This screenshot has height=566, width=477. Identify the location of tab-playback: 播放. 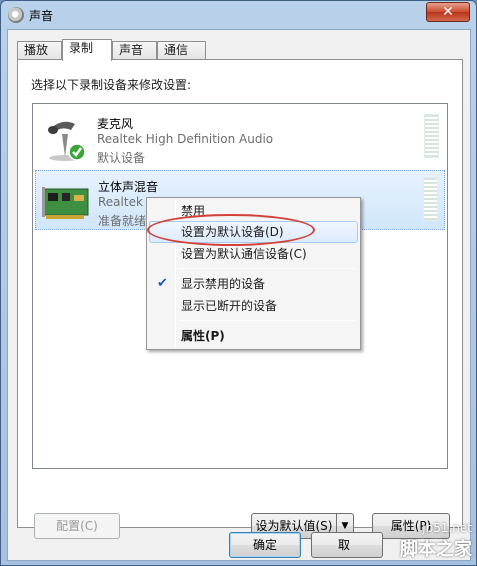
(39, 50).